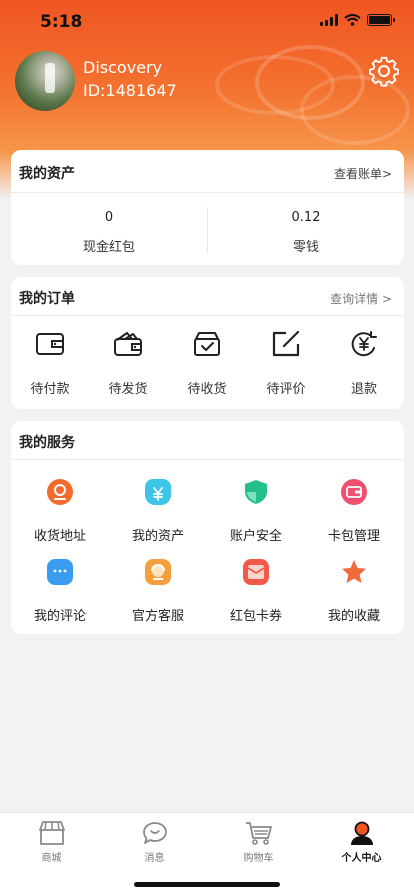 Image resolution: width=414 pixels, height=896 pixels. What do you see at coordinates (45, 81) in the screenshot?
I see `avatar` at bounding box center [45, 81].